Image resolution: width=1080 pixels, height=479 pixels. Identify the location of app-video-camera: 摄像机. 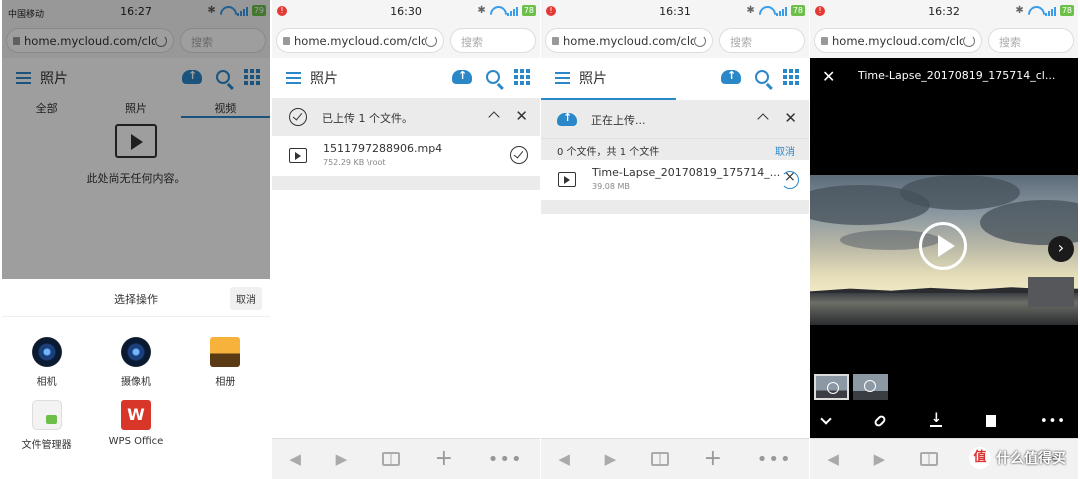
(135, 362).